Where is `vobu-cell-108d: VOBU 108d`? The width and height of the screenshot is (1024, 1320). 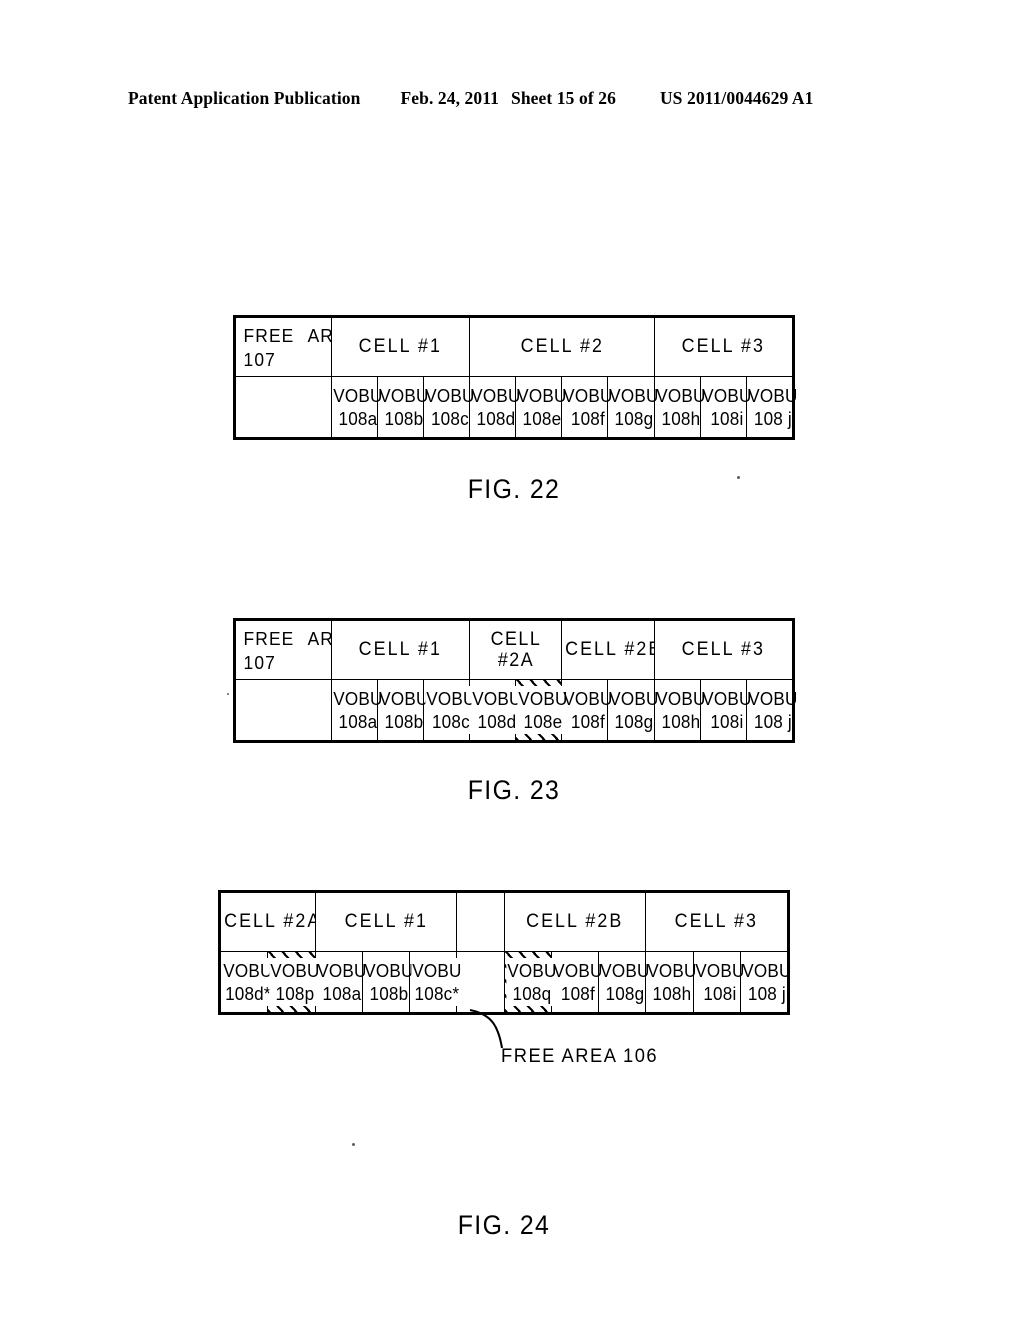
vobu-cell-108d: VOBU 108d is located at coordinates (496, 710).